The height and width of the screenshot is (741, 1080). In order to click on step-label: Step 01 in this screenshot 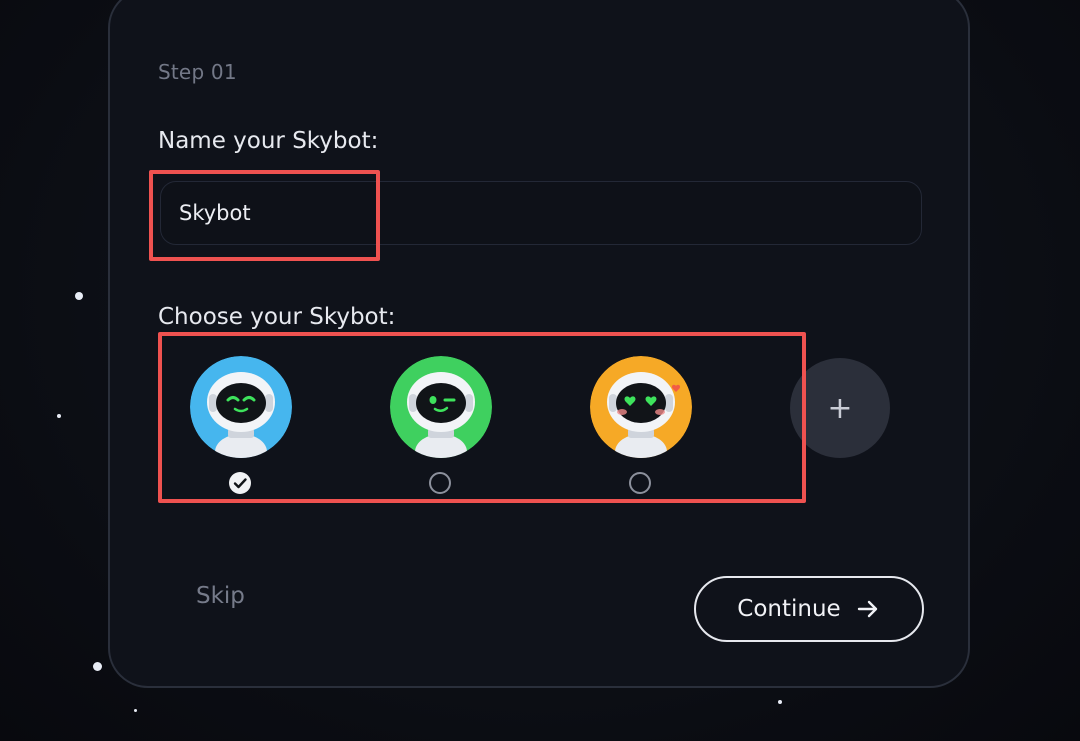, I will do `click(197, 72)`.